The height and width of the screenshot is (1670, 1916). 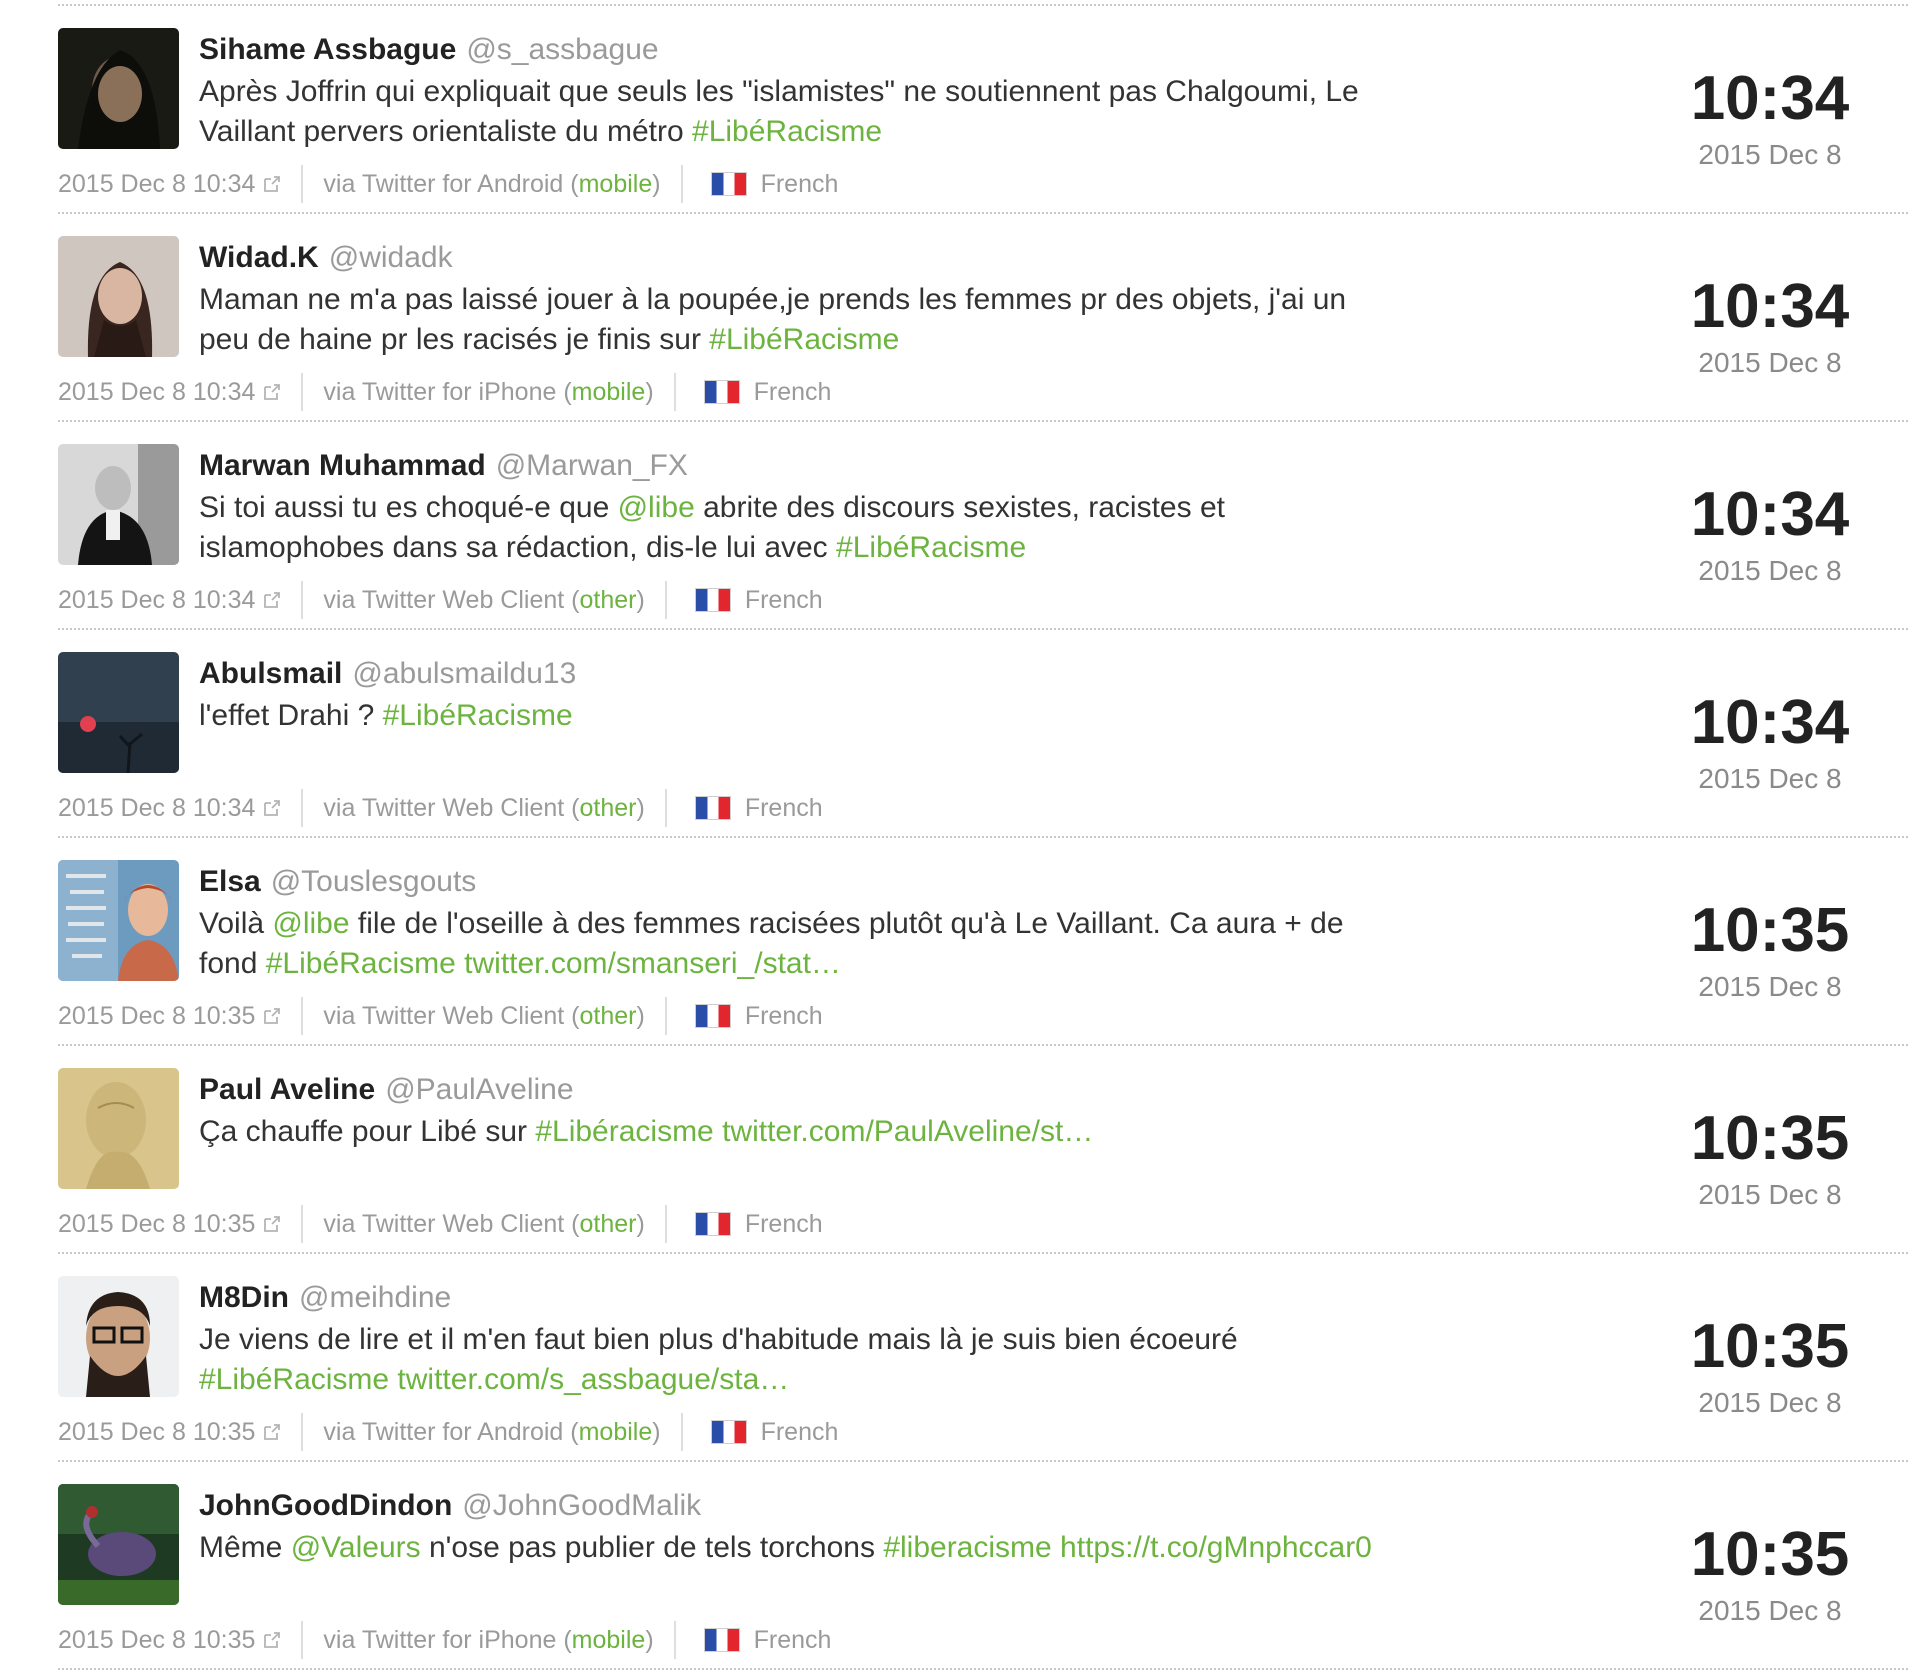 I want to click on mention-link: @Valeurs, so click(x=356, y=1547).